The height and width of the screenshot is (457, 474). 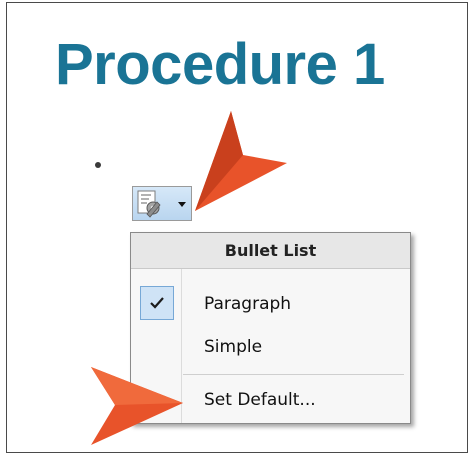 I want to click on bullet-style-gear-icon, so click(x=149, y=204).